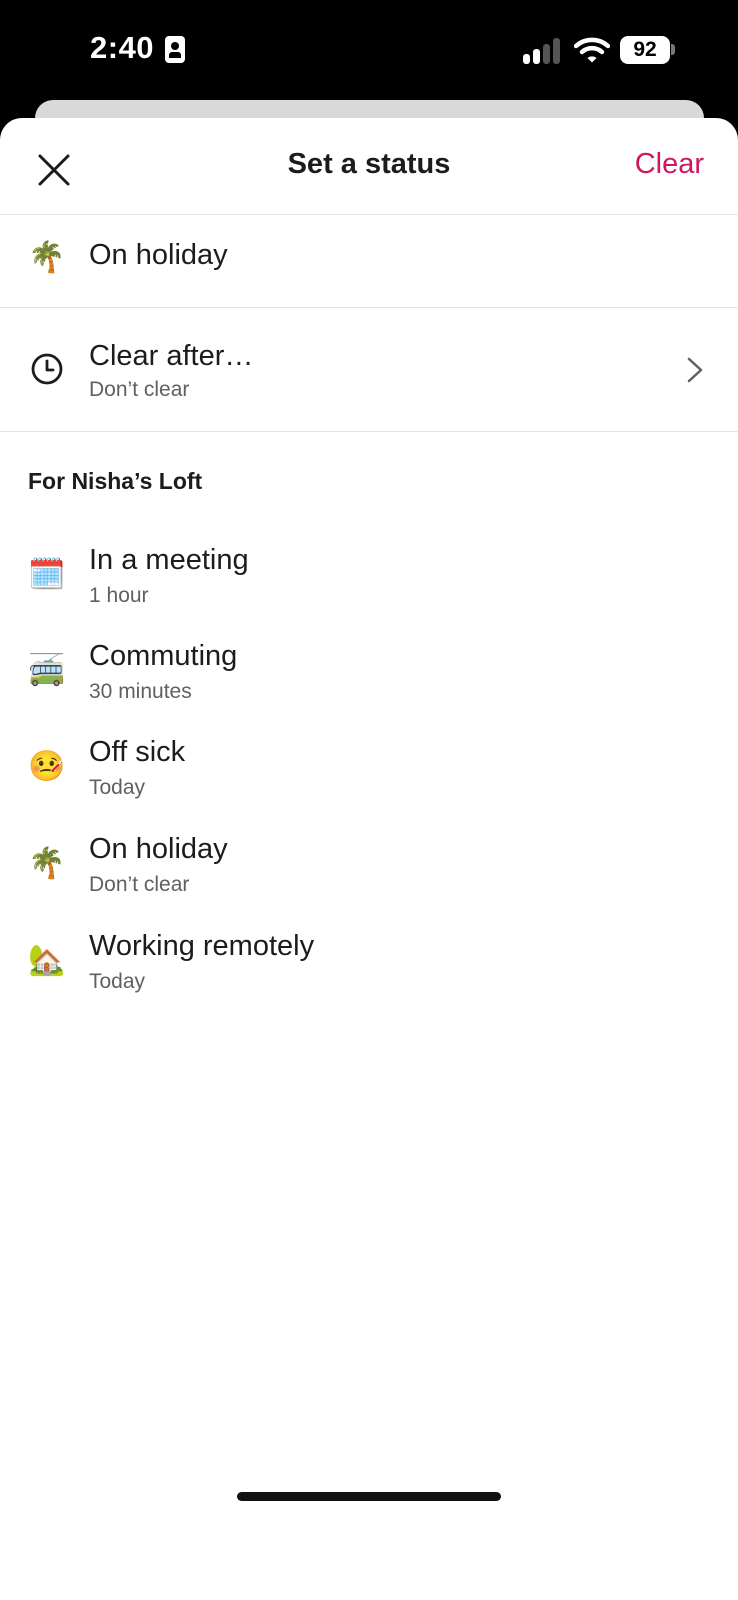 The image size is (738, 1600). I want to click on cellular-signal-icon, so click(543, 51).